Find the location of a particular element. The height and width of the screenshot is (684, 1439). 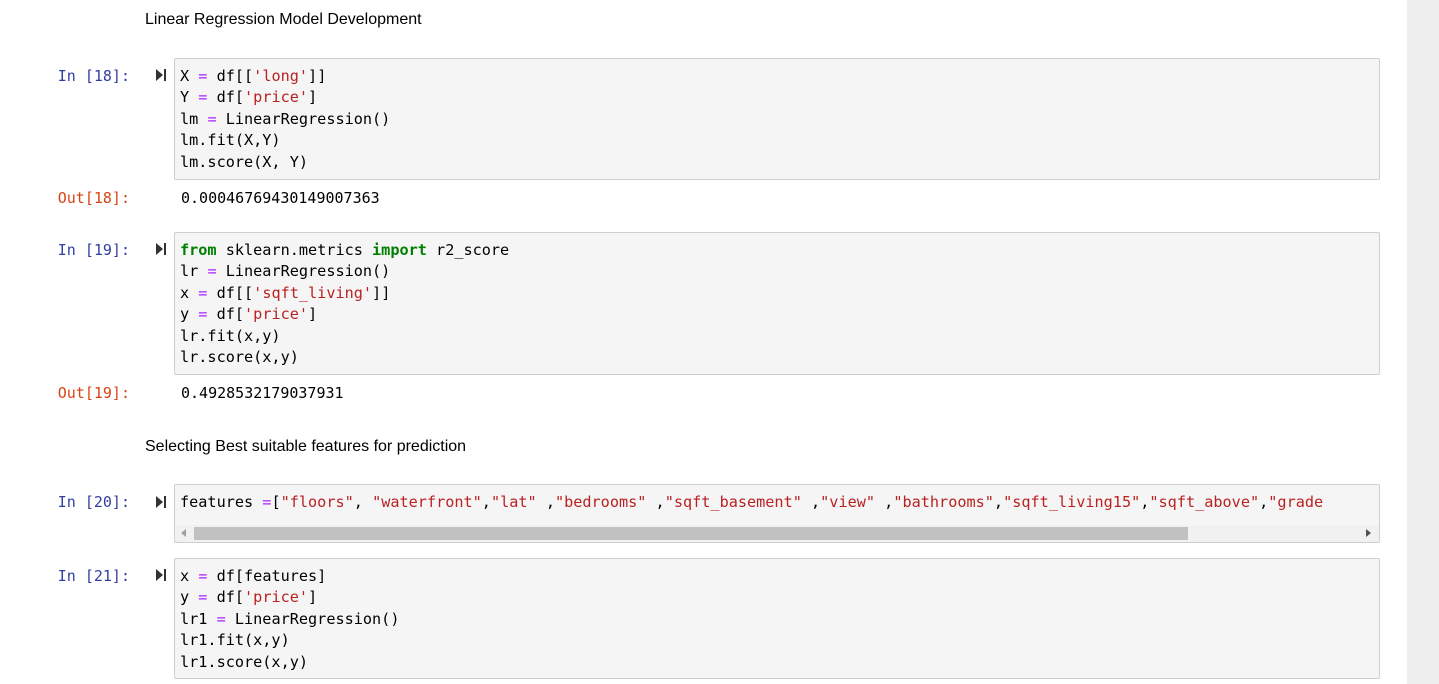

code-line: lr1.fit(x,y) is located at coordinates (235, 640).